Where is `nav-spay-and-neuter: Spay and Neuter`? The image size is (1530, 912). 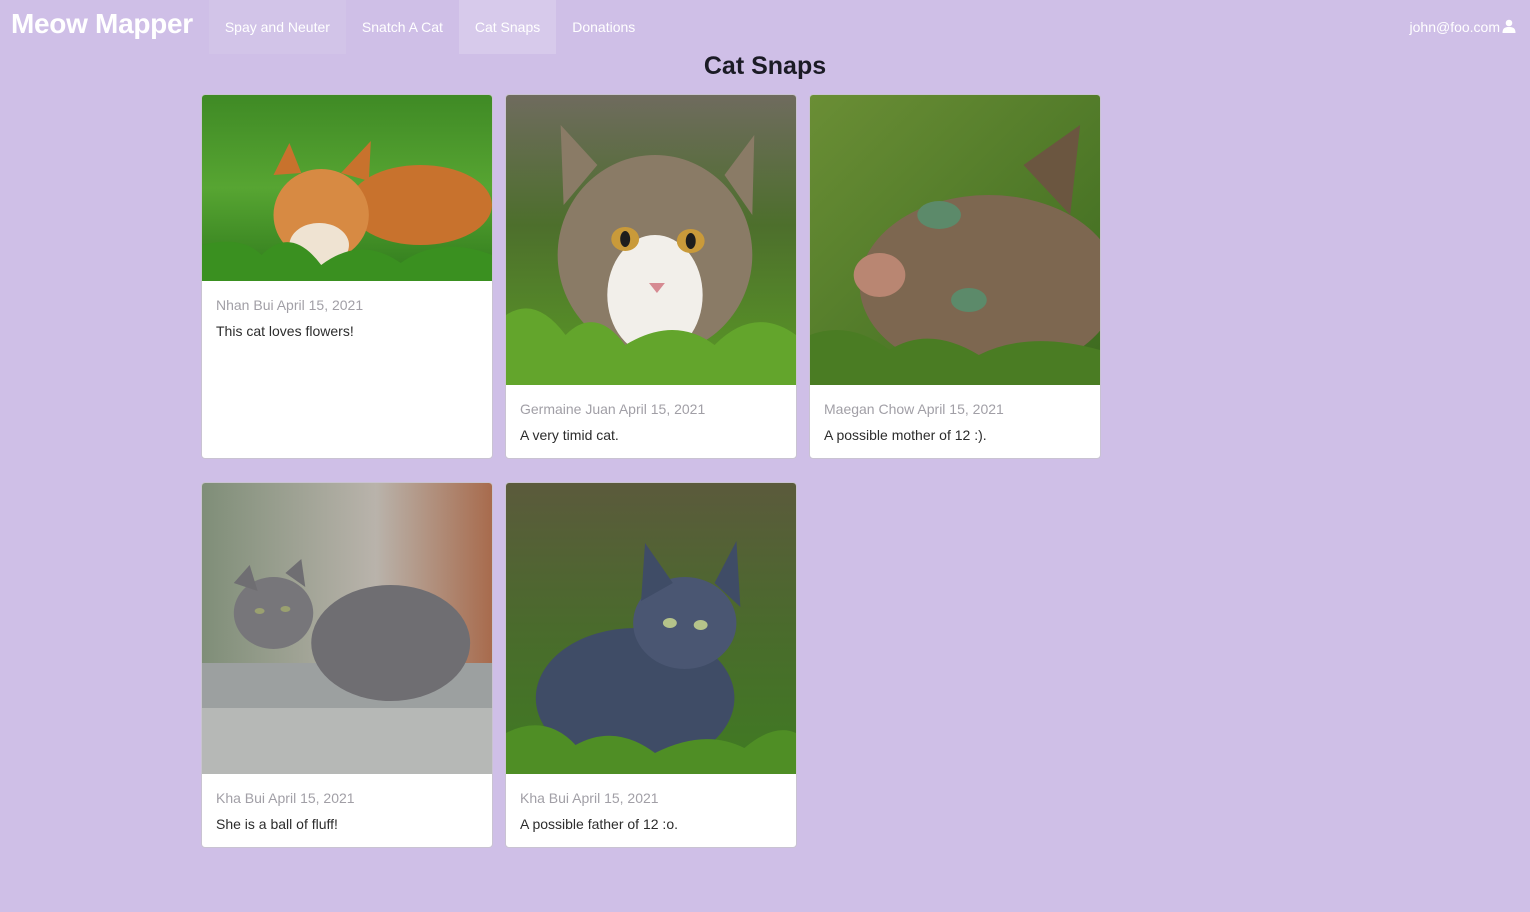
nav-spay-and-neuter: Spay and Neuter is located at coordinates (277, 27).